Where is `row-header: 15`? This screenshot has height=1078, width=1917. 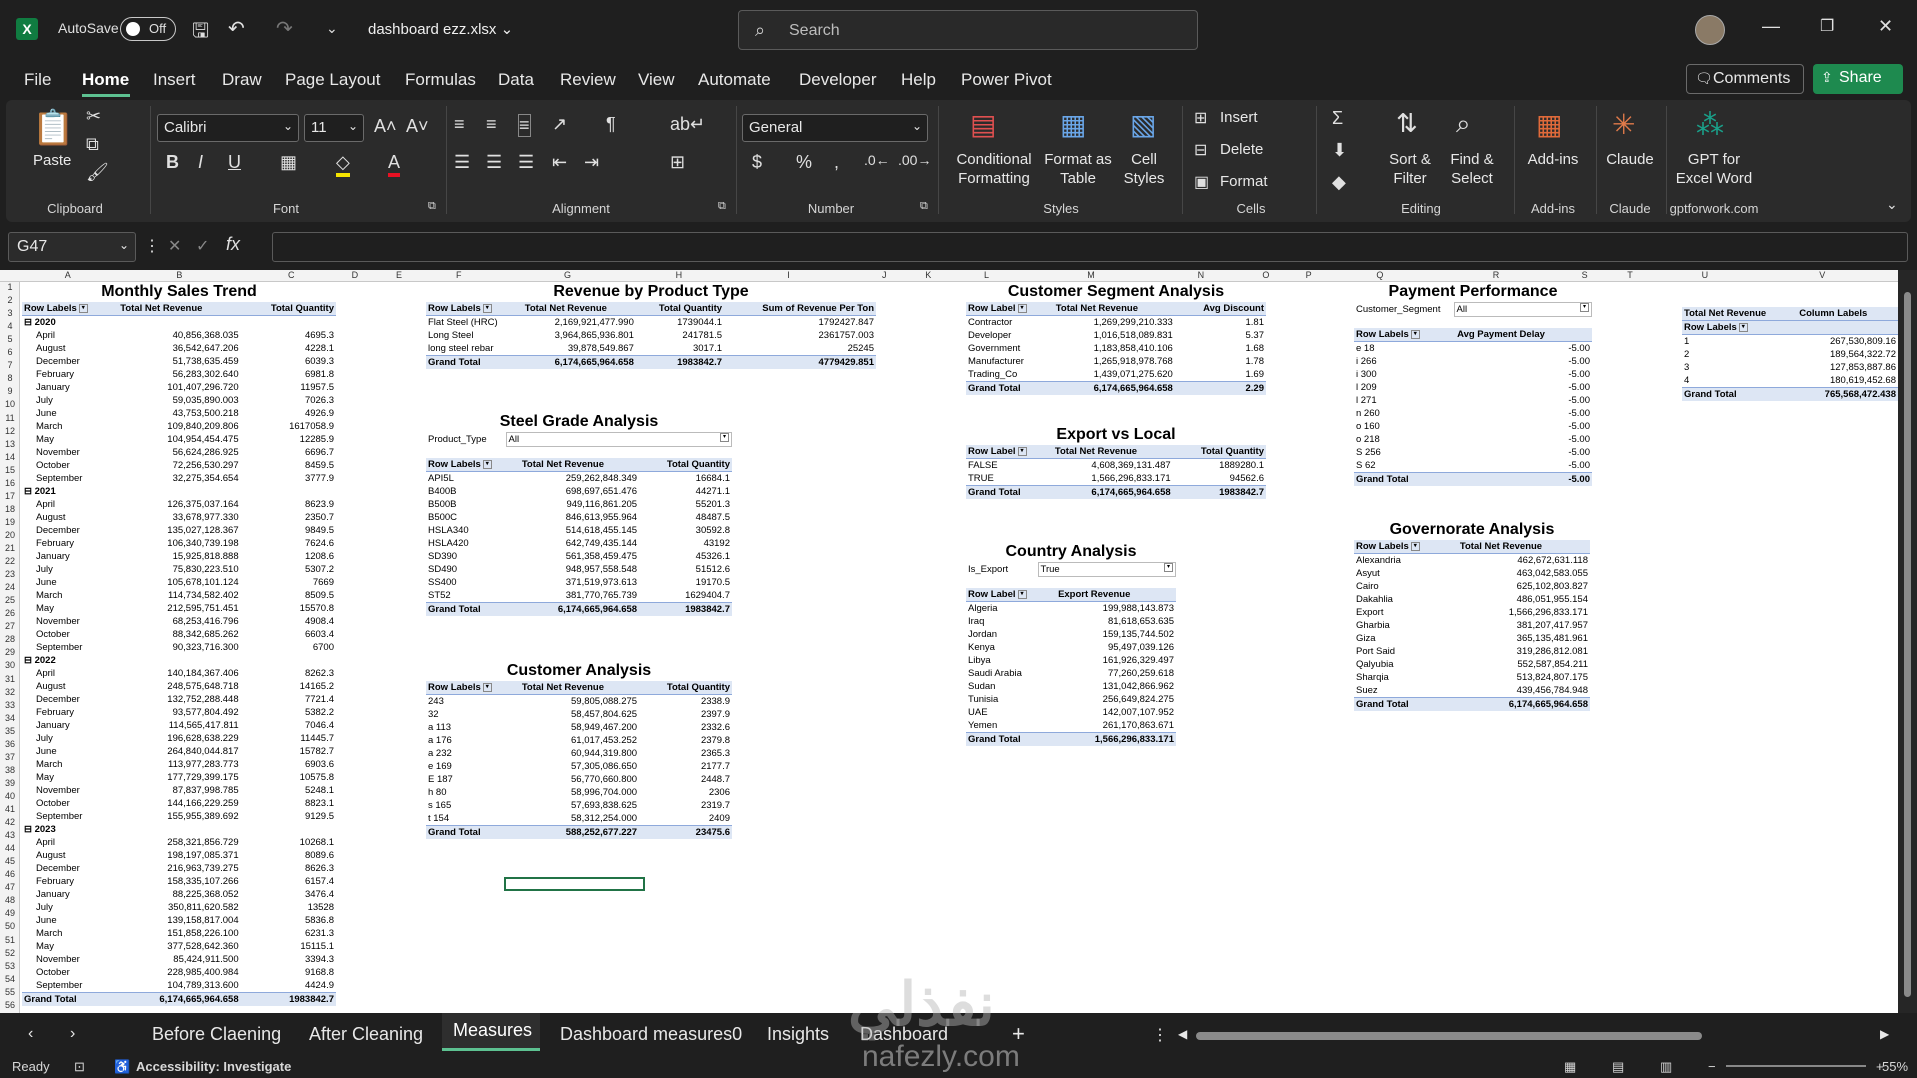 row-header: 15 is located at coordinates (10, 470).